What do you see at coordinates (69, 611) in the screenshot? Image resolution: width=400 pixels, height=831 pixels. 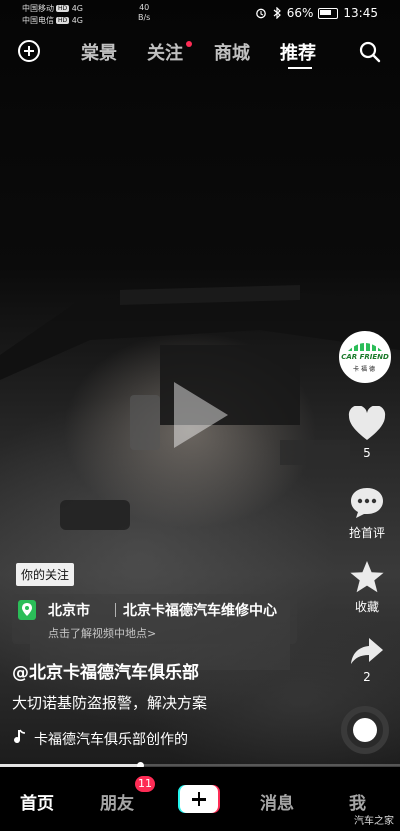 I see `location-city: 北京市` at bounding box center [69, 611].